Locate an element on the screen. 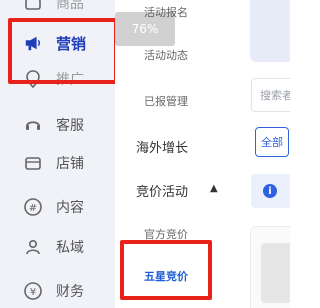 This screenshot has height=308, width=320. submenu-group-overseas: 海外增长 is located at coordinates (162, 146).